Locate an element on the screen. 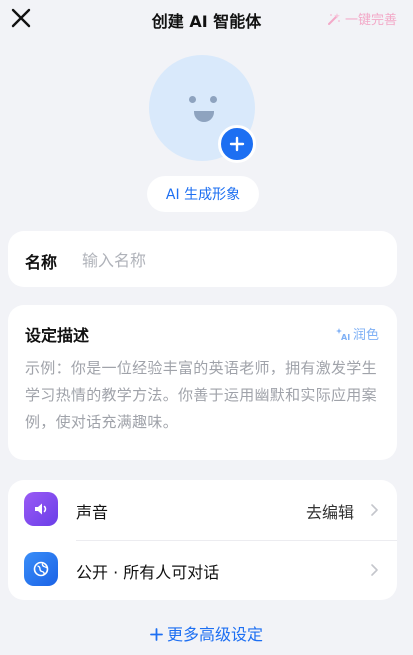 This screenshot has width=413, height=655. more-advanced-settings-label: 更多高级设定 is located at coordinates (214, 634).